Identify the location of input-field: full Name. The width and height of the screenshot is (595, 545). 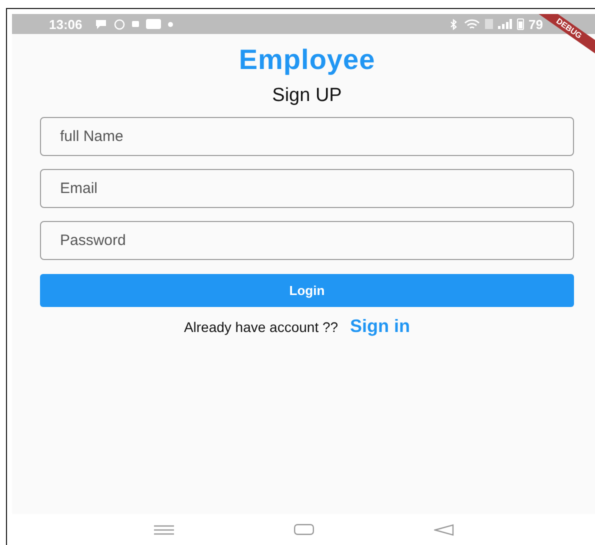
(307, 136).